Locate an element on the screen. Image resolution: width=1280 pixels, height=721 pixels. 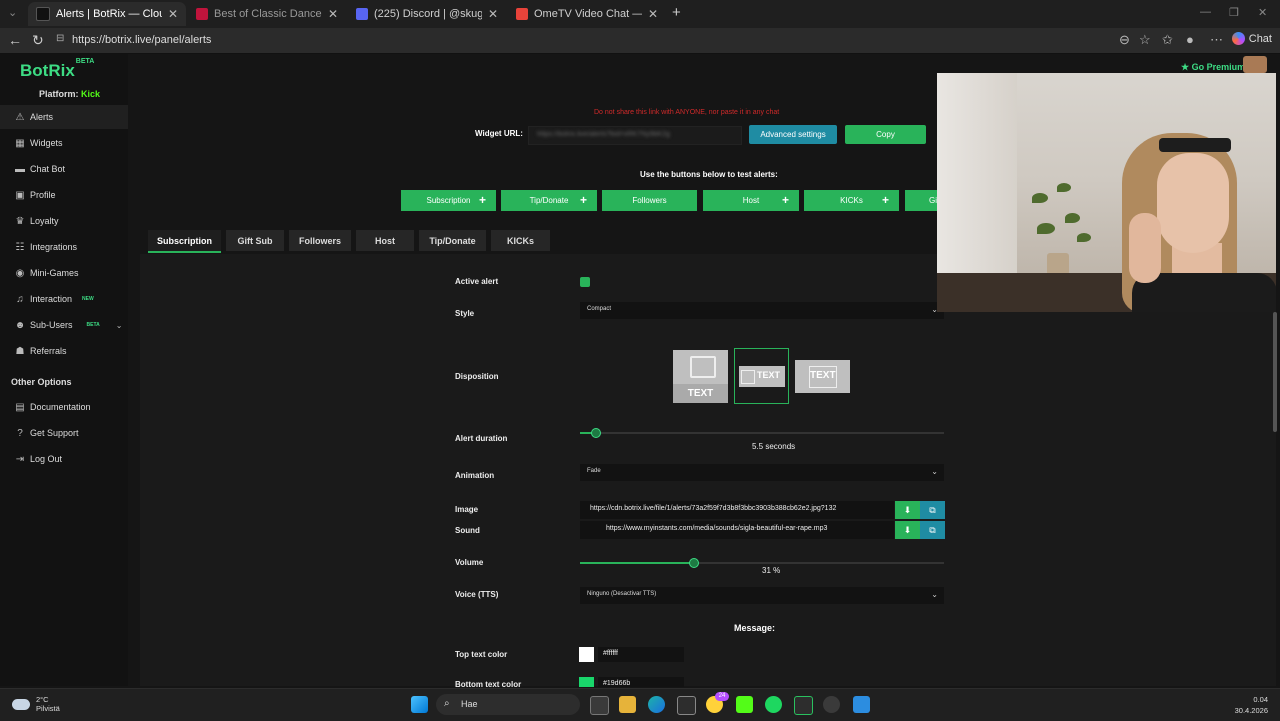
tab-tip-donate: Tip/Donate is located at coordinates (452, 240).